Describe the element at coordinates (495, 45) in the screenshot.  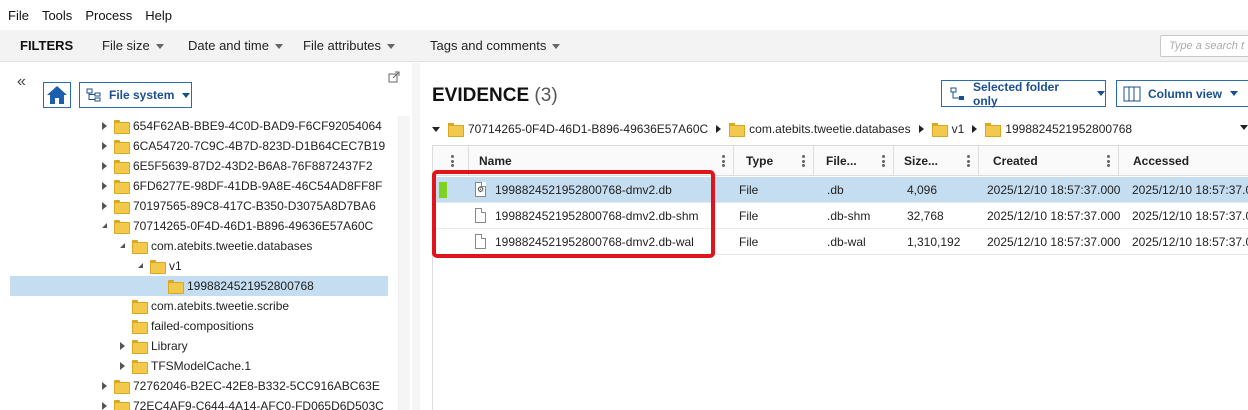
I see `filter-tags-comments: Tags and comments` at that location.